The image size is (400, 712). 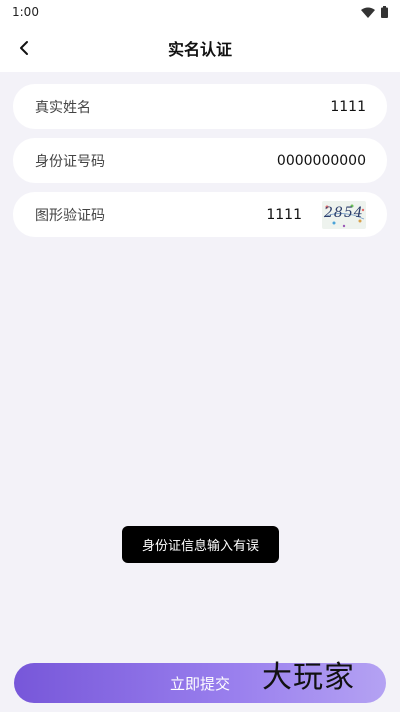 What do you see at coordinates (200, 544) in the screenshot?
I see `error-toast: 身份证信息输入有误` at bounding box center [200, 544].